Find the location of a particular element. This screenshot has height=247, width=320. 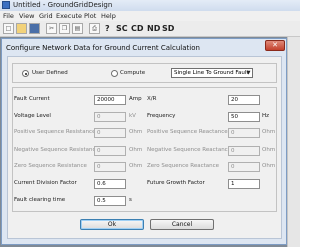

future-growth-label: Future Growth Factor is located at coordinates (176, 183).